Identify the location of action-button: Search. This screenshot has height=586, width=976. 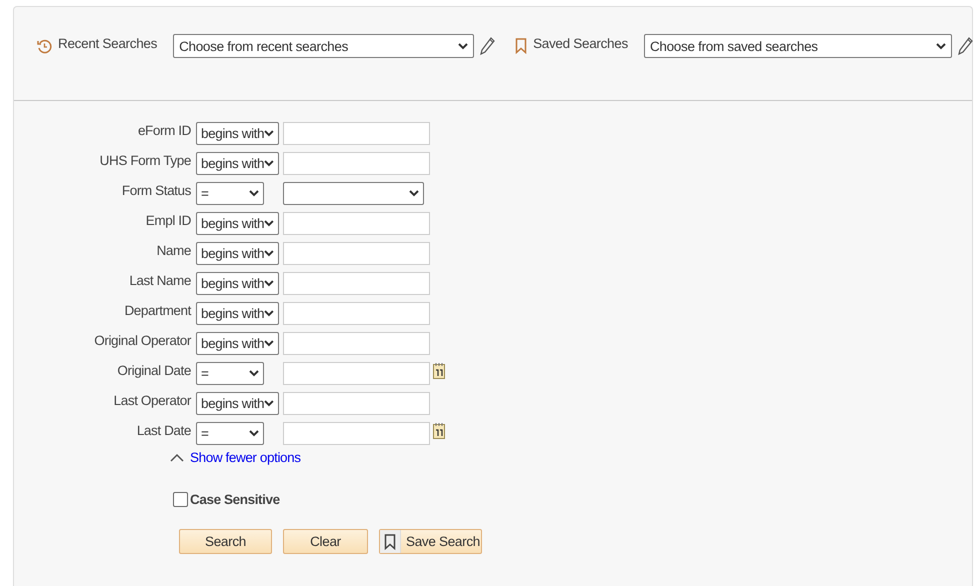
(225, 541).